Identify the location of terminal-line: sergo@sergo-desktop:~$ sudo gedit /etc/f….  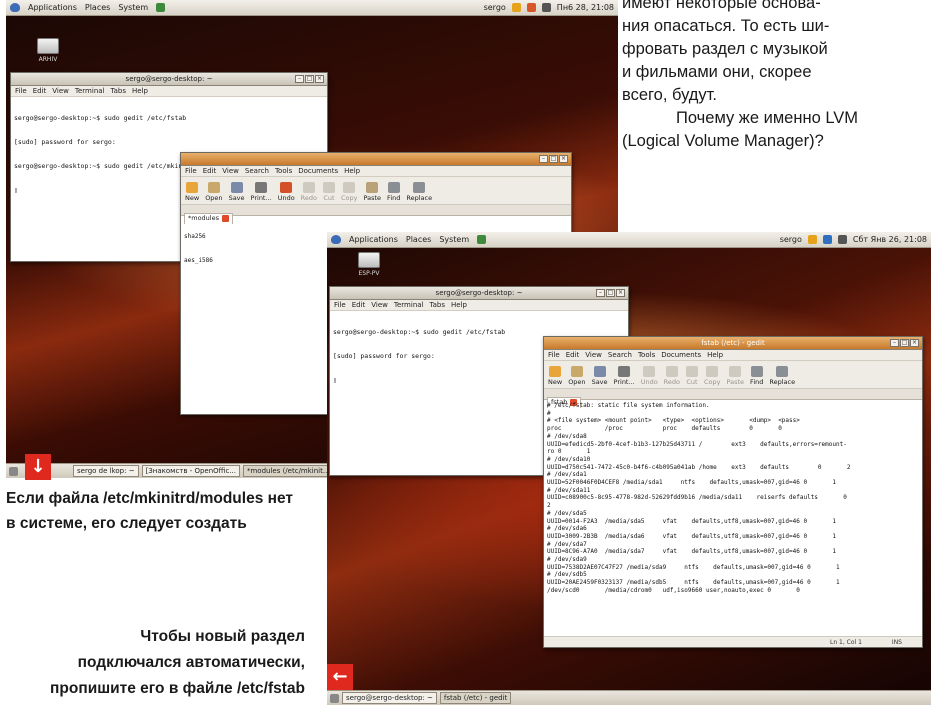
(419, 332).